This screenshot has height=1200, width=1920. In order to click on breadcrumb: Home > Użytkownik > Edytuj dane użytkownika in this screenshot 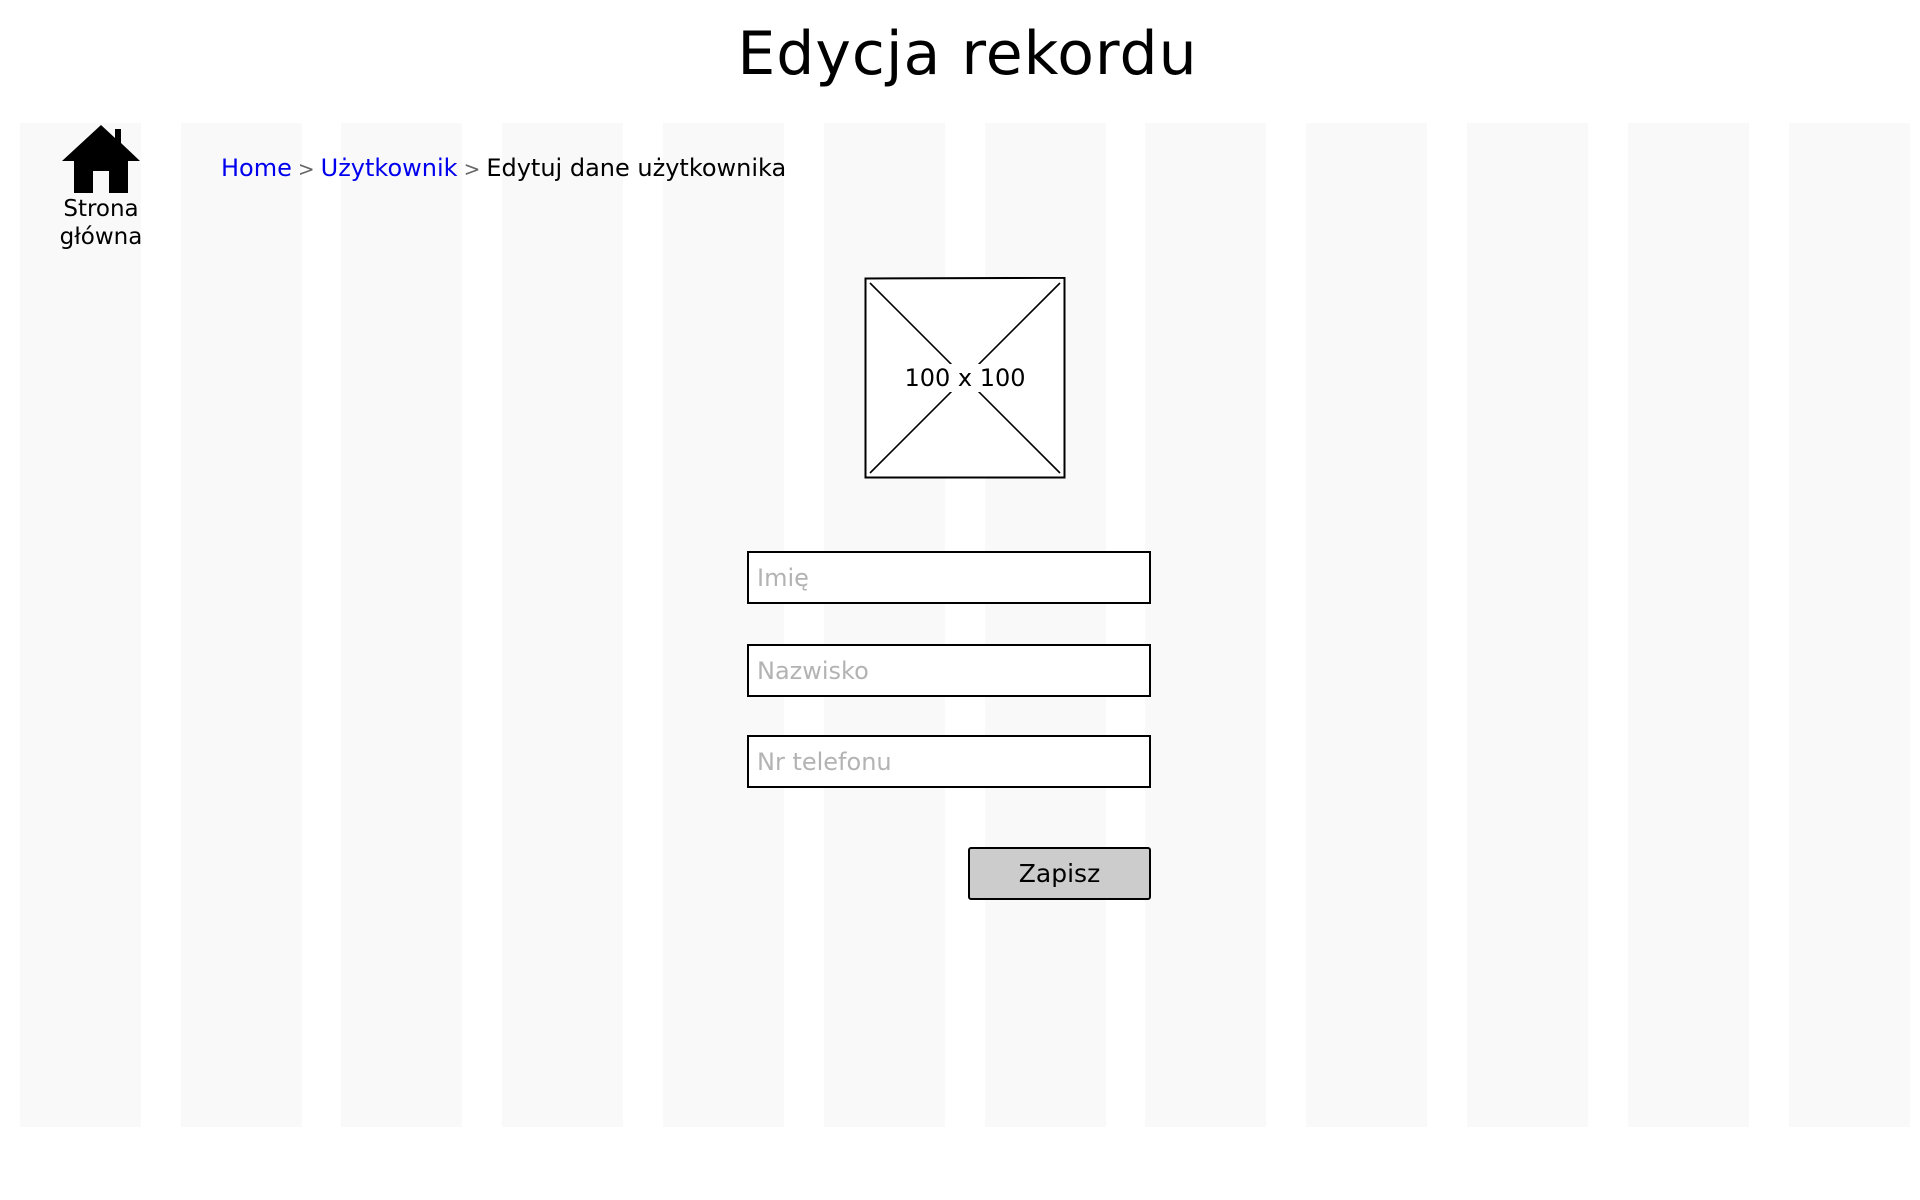, I will do `click(503, 168)`.